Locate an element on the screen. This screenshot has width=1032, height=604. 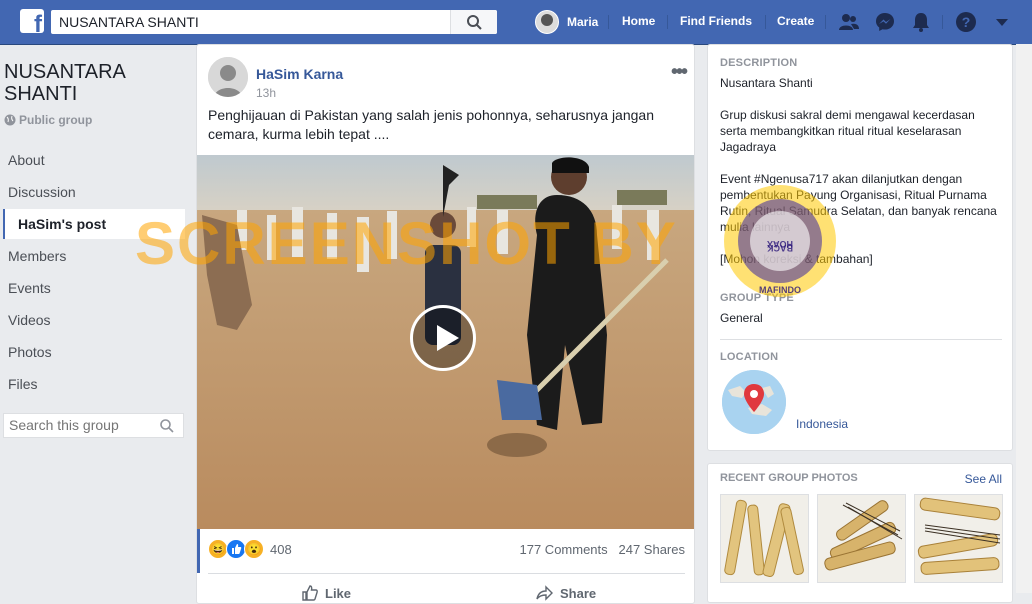
post-options-more-icon: ••• is located at coordinates (679, 72).